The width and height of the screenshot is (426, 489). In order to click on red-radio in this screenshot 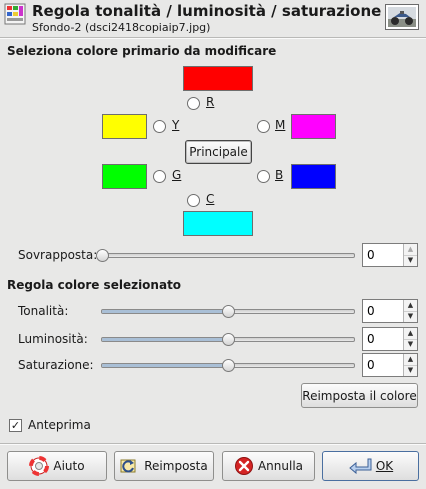, I will do `click(193, 103)`.